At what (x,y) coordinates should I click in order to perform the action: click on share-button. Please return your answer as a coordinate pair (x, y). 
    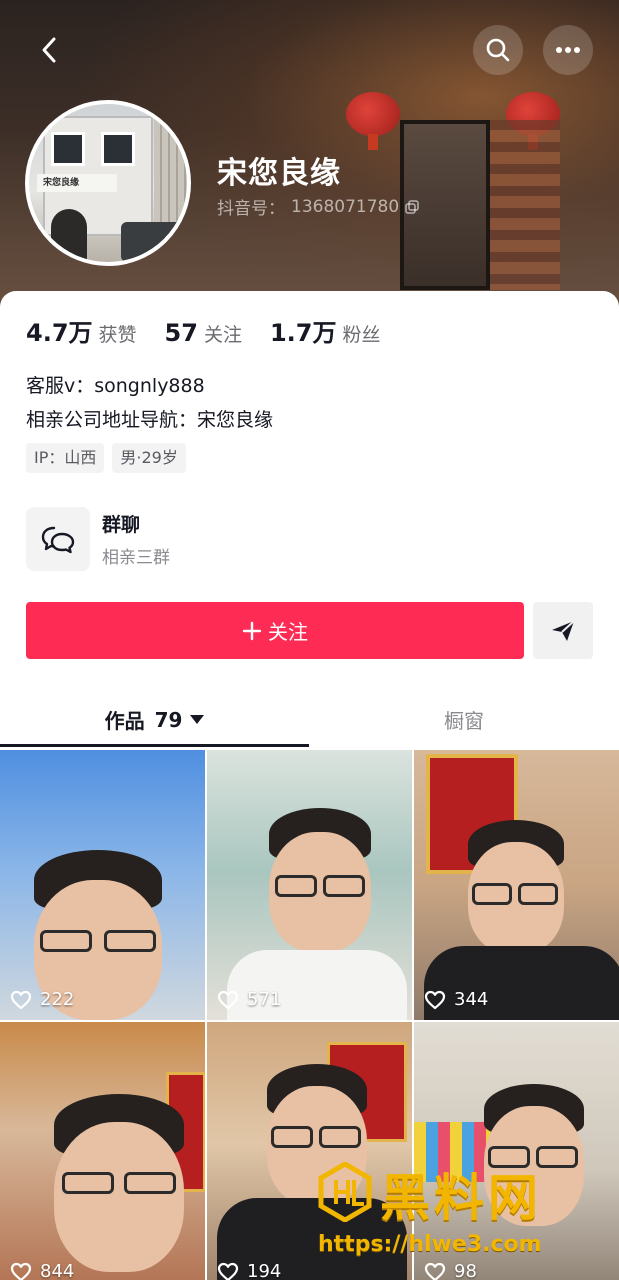
    Looking at the image, I should click on (563, 630).